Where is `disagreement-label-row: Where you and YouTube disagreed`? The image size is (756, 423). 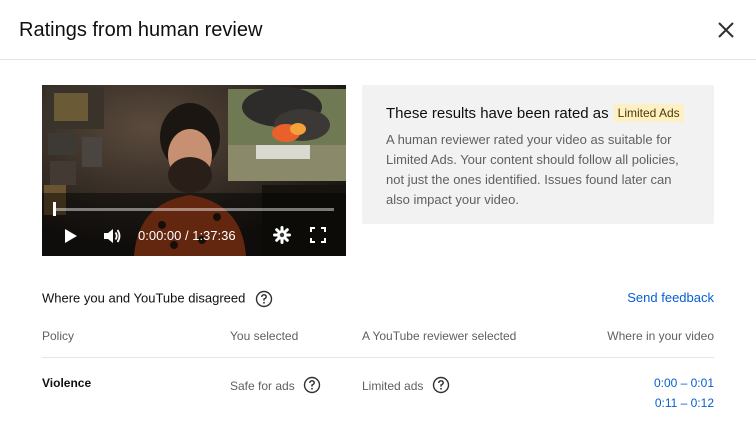 disagreement-label-row: Where you and YouTube disagreed is located at coordinates (157, 299).